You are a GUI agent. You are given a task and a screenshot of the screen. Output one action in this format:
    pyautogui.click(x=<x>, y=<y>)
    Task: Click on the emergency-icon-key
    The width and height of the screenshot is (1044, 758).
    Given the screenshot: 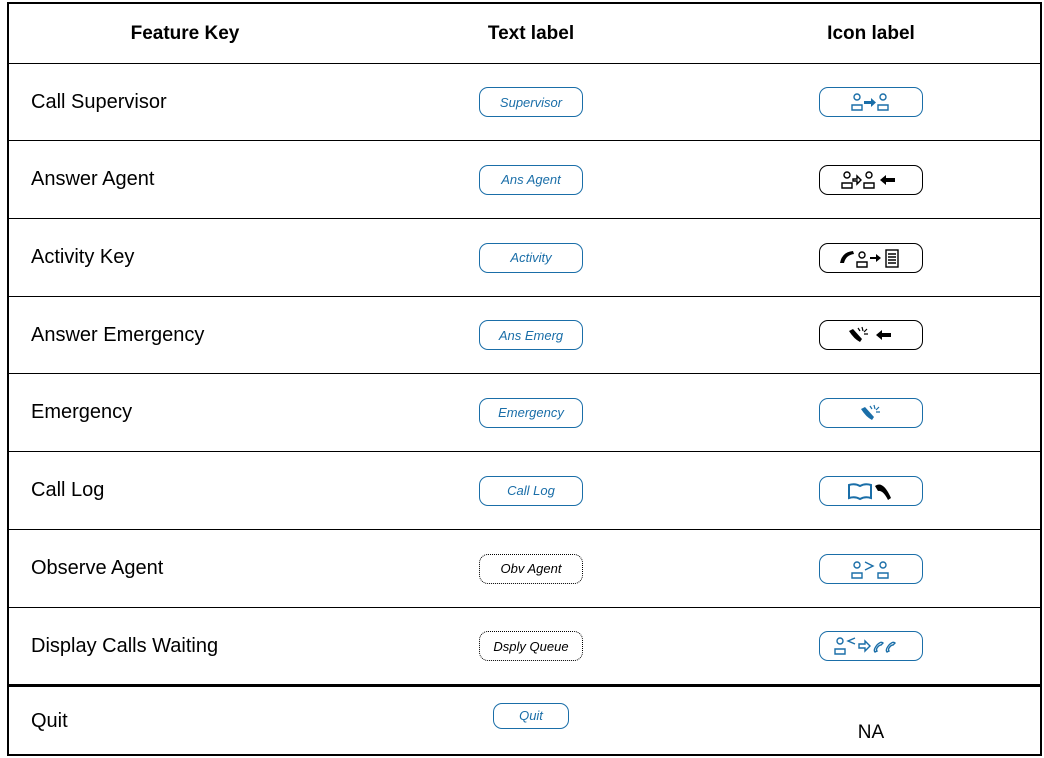 What is the action you would take?
    pyautogui.click(x=871, y=412)
    